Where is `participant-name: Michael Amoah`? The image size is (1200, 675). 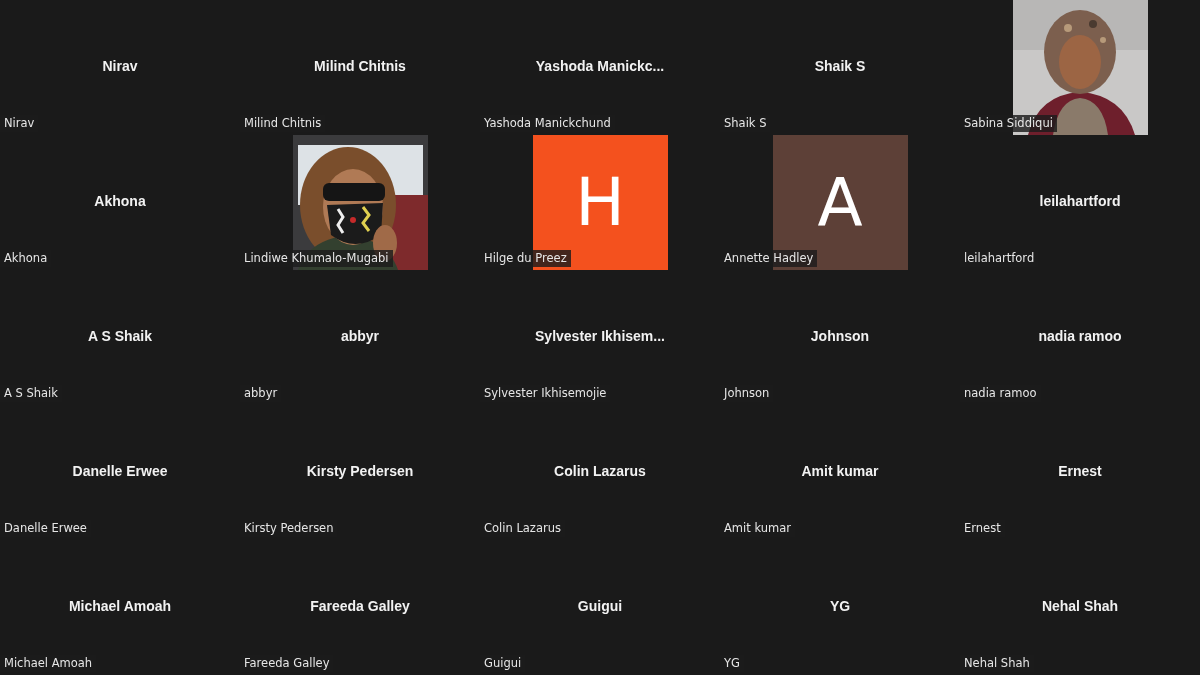 participant-name: Michael Amoah is located at coordinates (120, 605).